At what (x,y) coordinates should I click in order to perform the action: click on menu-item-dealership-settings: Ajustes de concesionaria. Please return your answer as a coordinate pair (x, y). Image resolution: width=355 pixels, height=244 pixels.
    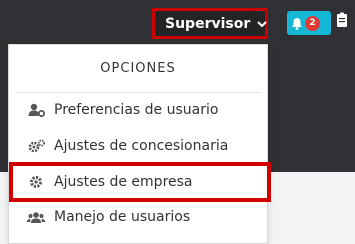
    Looking at the image, I should click on (138, 146).